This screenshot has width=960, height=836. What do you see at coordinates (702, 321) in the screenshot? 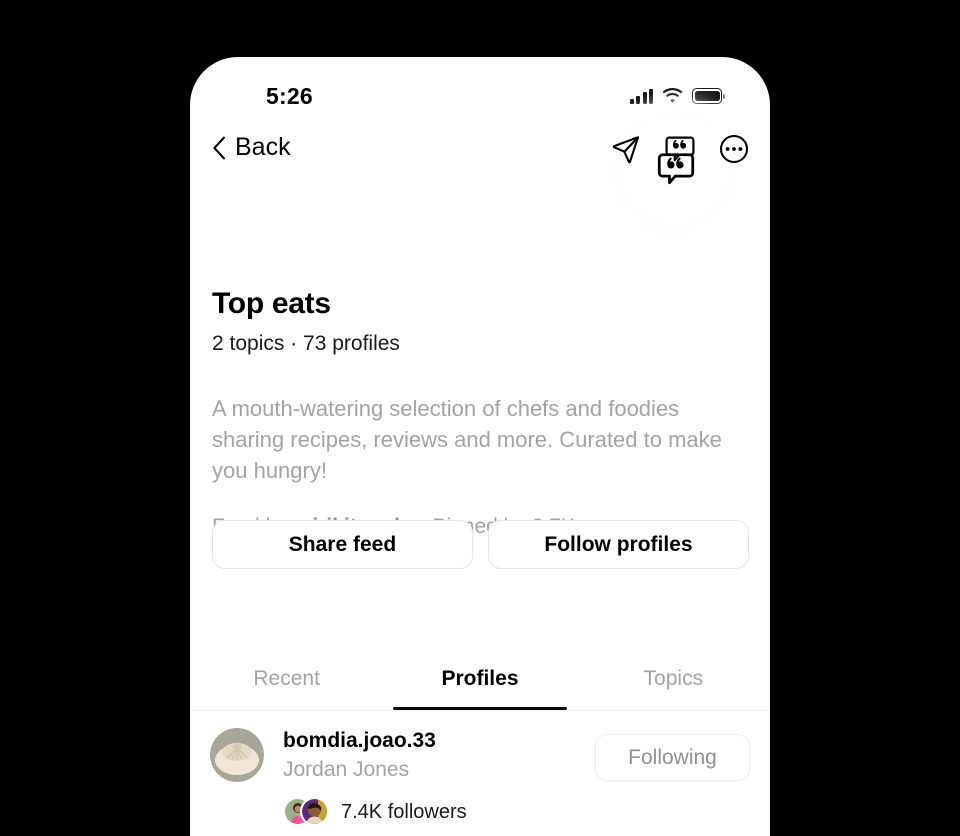
I see `feed-avatar-cluster` at bounding box center [702, 321].